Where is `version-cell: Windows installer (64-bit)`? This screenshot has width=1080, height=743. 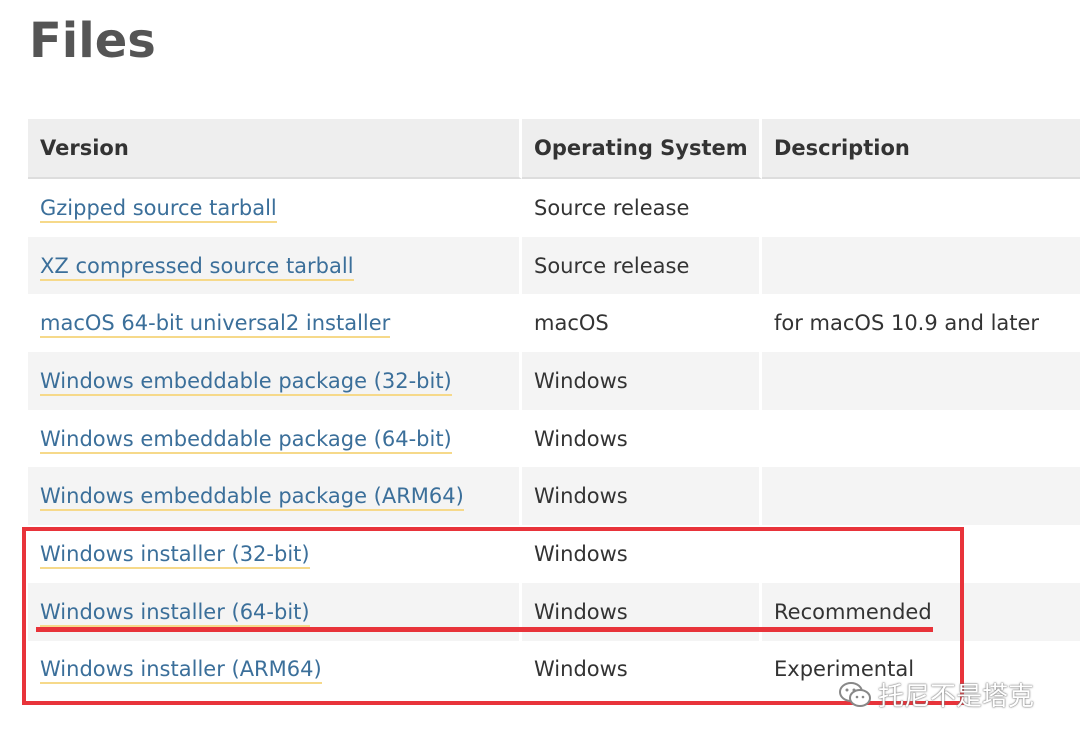 version-cell: Windows installer (64-bit) is located at coordinates (275, 611).